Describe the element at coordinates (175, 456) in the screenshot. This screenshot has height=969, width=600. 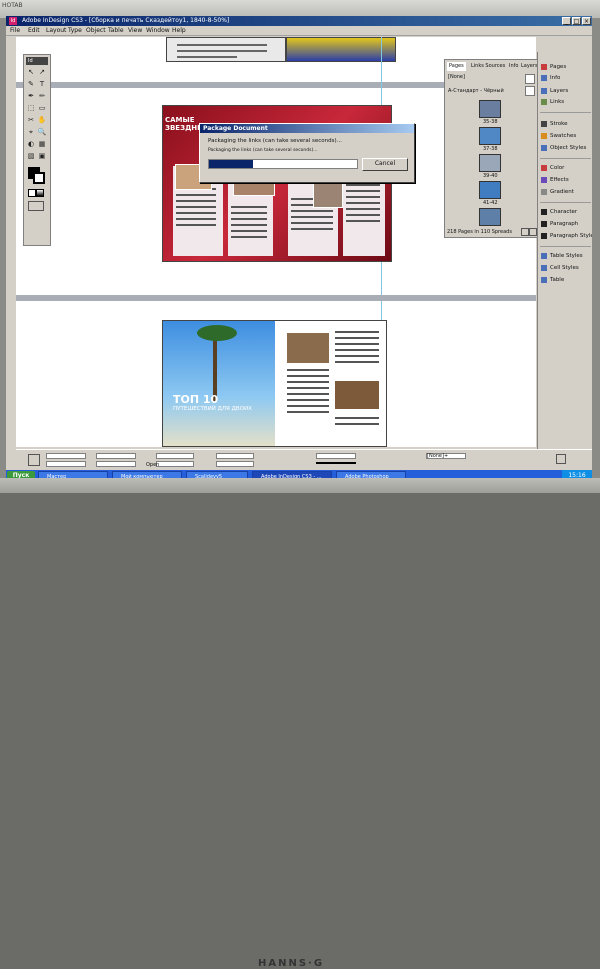
I see `scale-x-field` at that location.